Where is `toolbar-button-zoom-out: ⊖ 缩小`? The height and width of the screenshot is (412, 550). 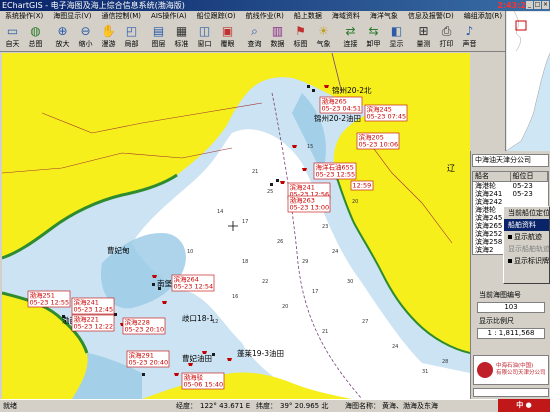 toolbar-button-zoom-out: ⊖ 缩小 is located at coordinates (85, 36).